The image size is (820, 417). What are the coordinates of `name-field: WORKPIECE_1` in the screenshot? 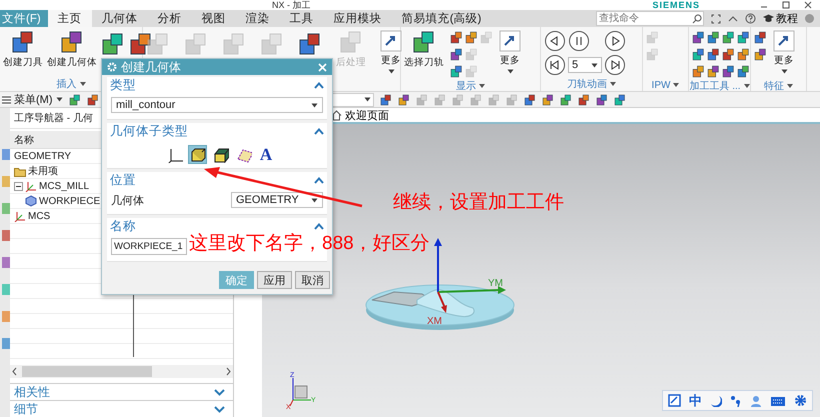 It's located at (149, 246).